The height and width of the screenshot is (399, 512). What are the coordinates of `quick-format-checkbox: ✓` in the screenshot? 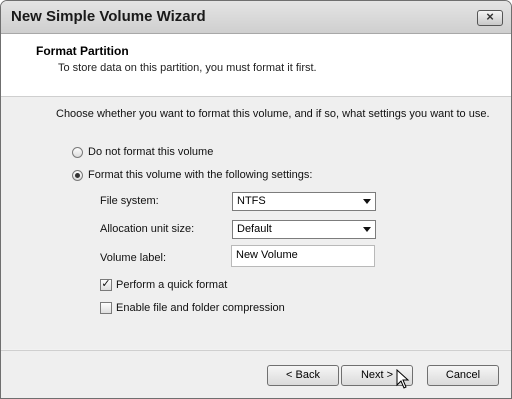 It's located at (106, 284).